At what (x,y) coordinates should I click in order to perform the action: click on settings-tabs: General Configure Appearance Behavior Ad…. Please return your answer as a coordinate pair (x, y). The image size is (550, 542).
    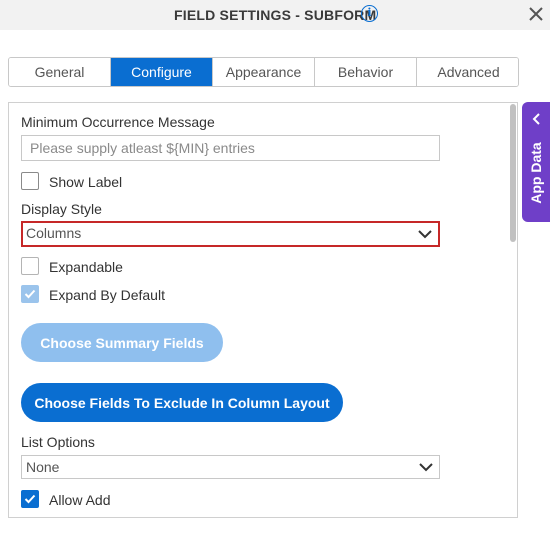
    Looking at the image, I should click on (263, 72).